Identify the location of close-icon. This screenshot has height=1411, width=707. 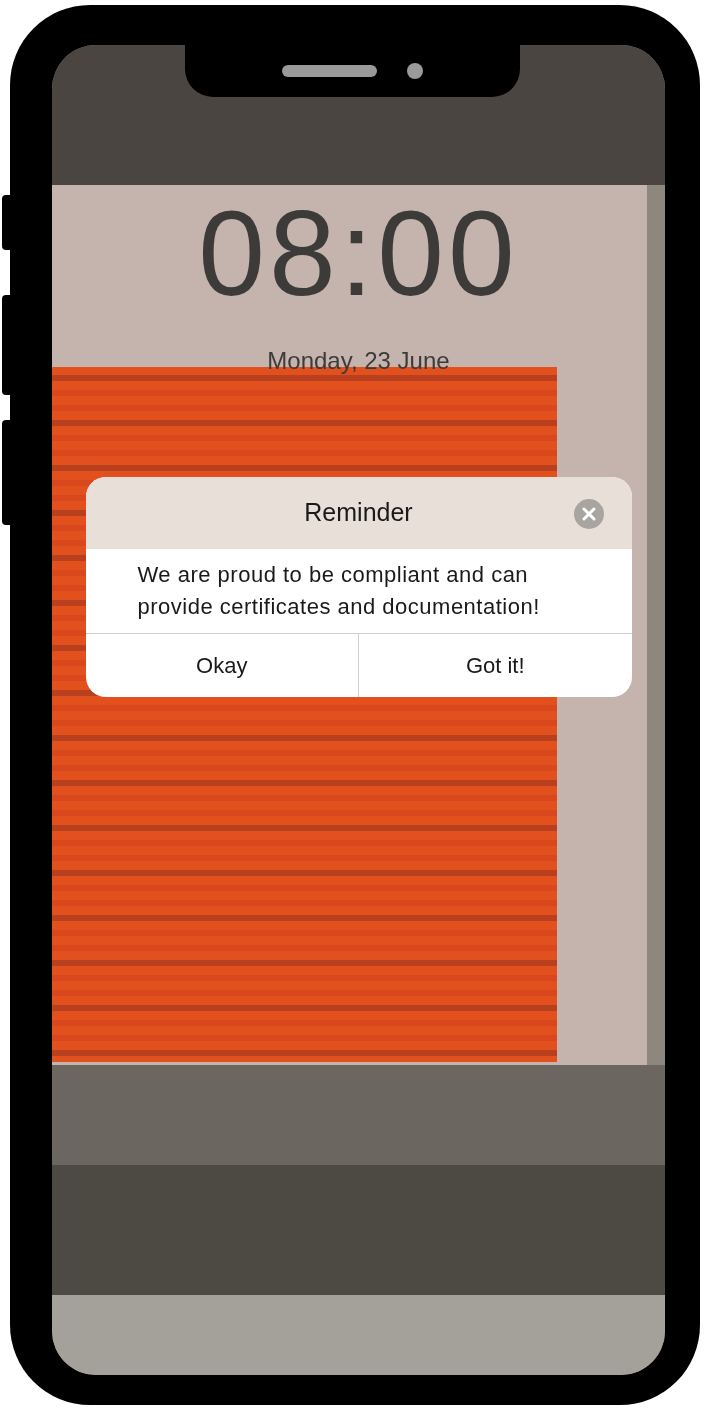
(588, 514).